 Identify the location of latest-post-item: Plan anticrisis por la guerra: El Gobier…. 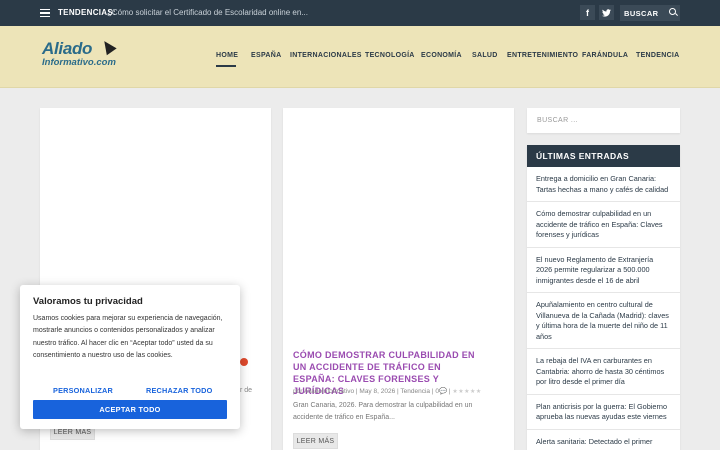
(603, 412).